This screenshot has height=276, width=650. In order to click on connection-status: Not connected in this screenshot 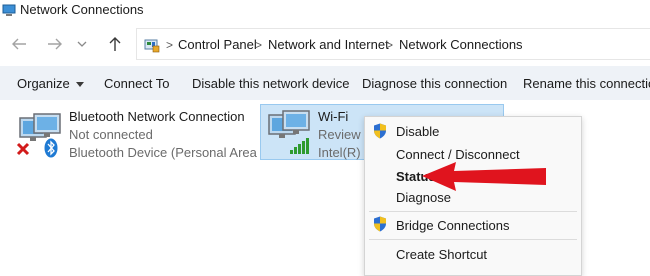, I will do `click(111, 134)`.